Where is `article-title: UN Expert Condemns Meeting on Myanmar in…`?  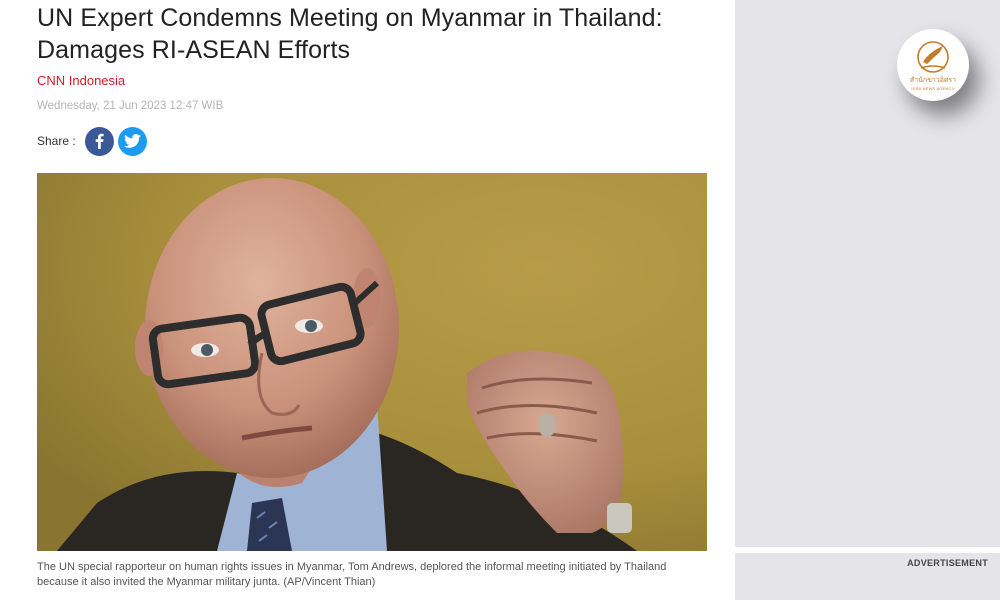 article-title: UN Expert Condemns Meeting on Myanmar in… is located at coordinates (350, 34).